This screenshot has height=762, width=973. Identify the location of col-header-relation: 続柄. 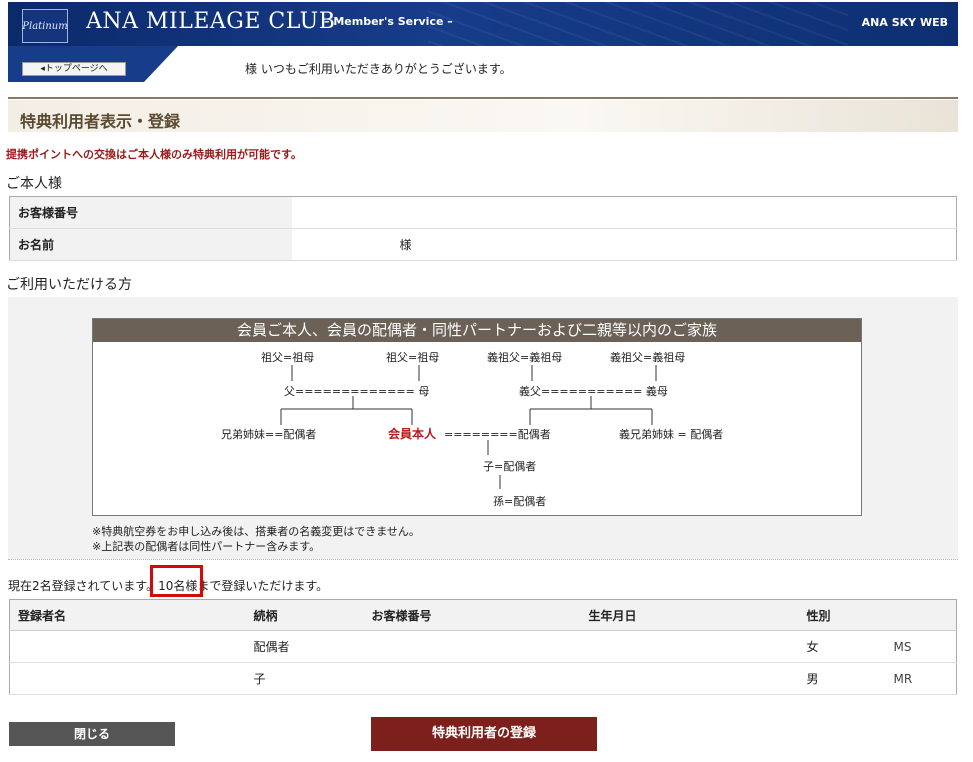
(312, 615).